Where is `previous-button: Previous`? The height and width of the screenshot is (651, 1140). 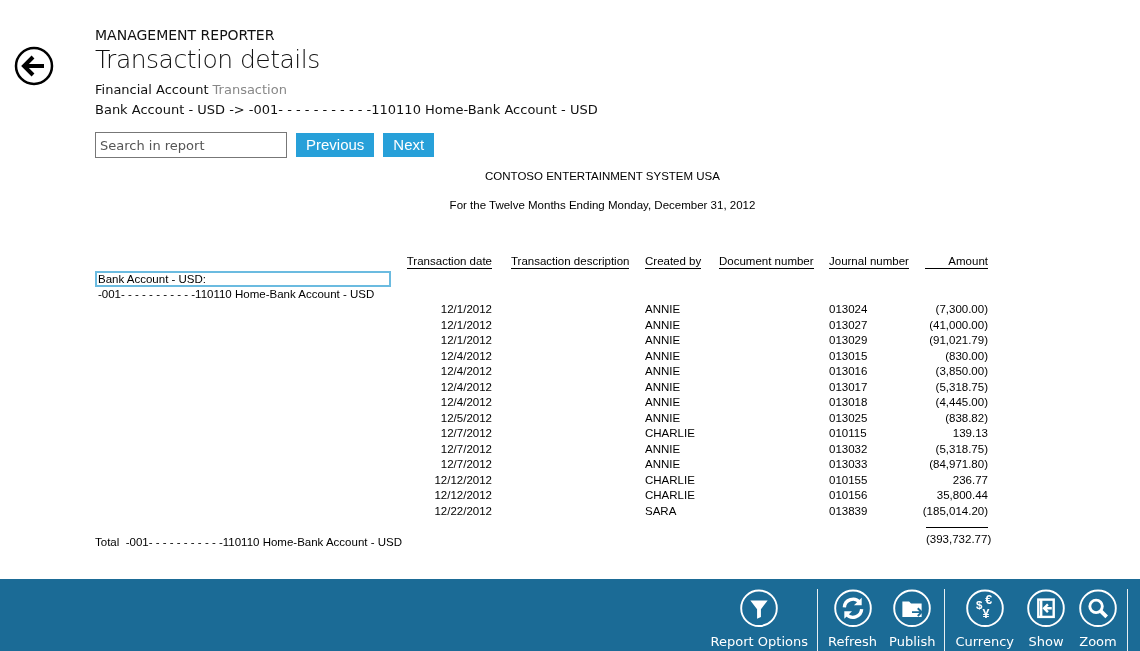 previous-button: Previous is located at coordinates (335, 145).